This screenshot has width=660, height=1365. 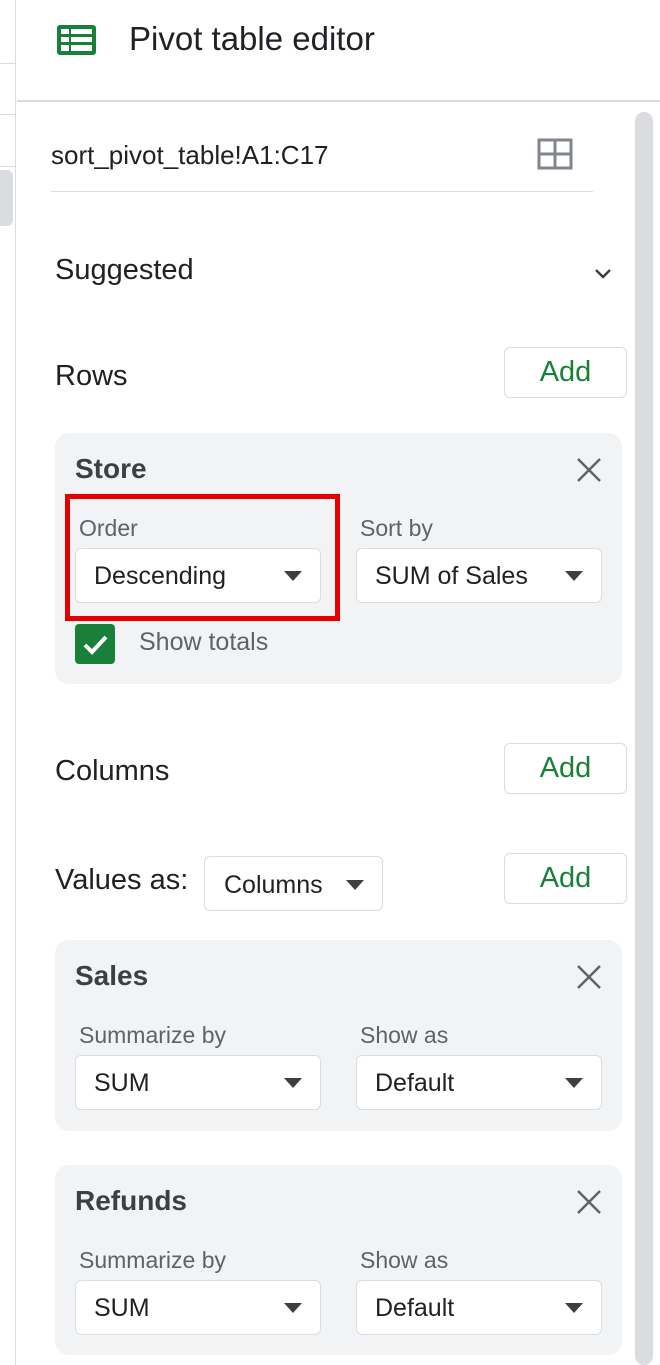 What do you see at coordinates (8, 682) in the screenshot?
I see `spreadsheet-edge` at bounding box center [8, 682].